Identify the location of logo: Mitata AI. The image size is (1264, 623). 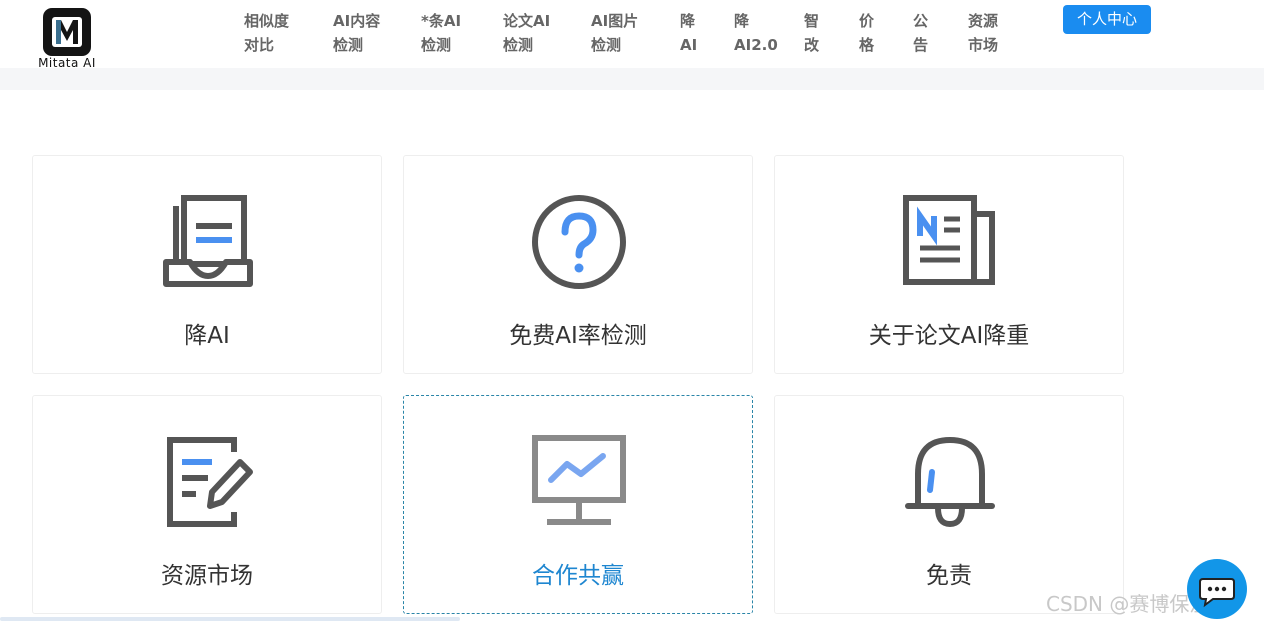
(67, 39).